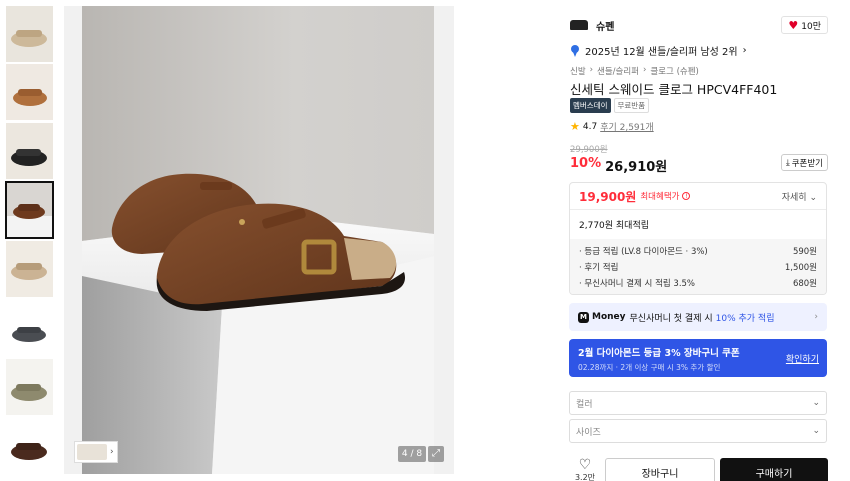  What do you see at coordinates (585, 465) in the screenshot?
I see `heart-outline-icon: ♡` at bounding box center [585, 465].